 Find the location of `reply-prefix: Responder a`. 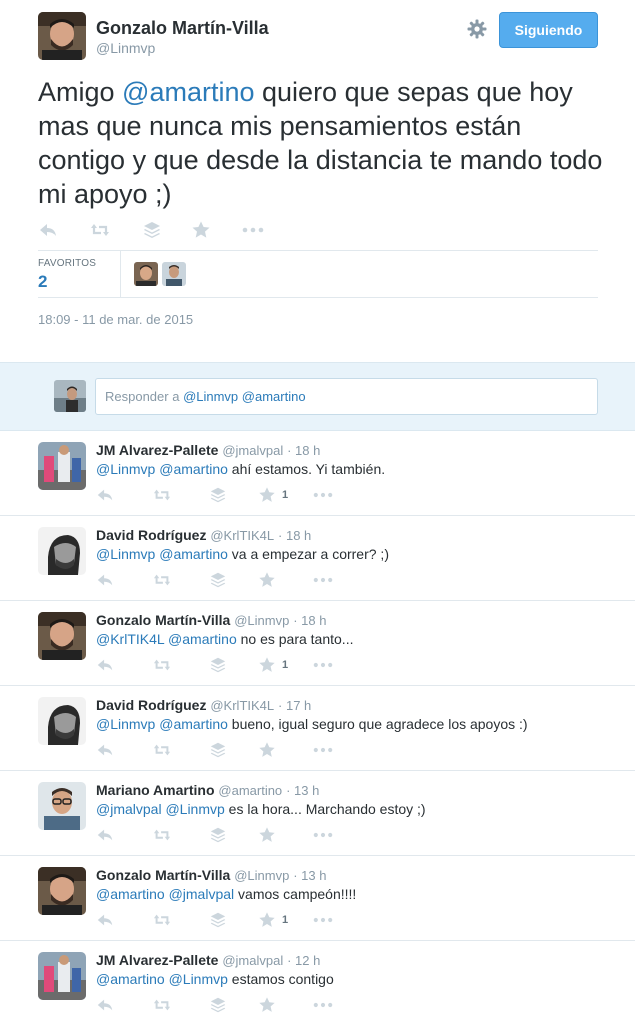

reply-prefix: Responder a is located at coordinates (144, 396).